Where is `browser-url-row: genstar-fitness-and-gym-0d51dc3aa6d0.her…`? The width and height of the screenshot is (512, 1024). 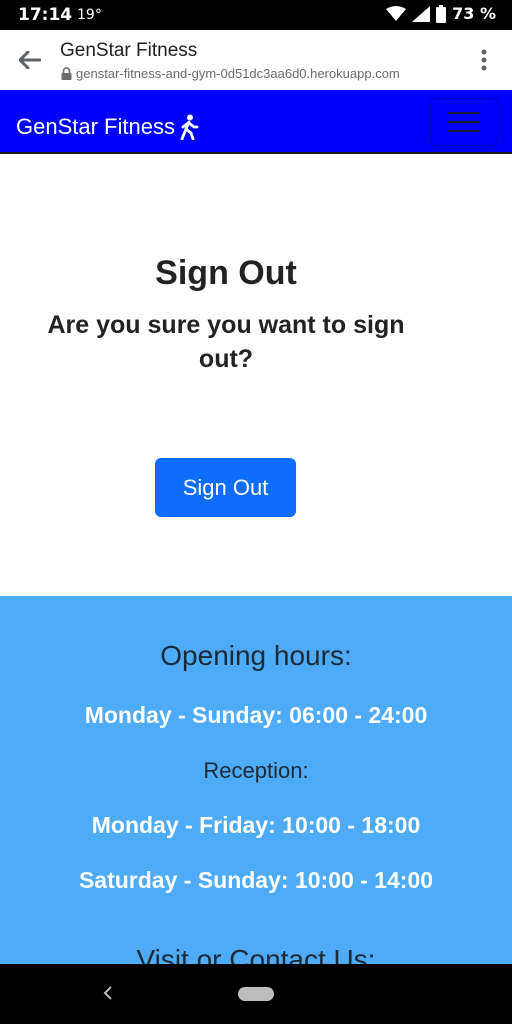
browser-url-row: genstar-fitness-and-gym-0d51dc3aa6d0.her… is located at coordinates (230, 73).